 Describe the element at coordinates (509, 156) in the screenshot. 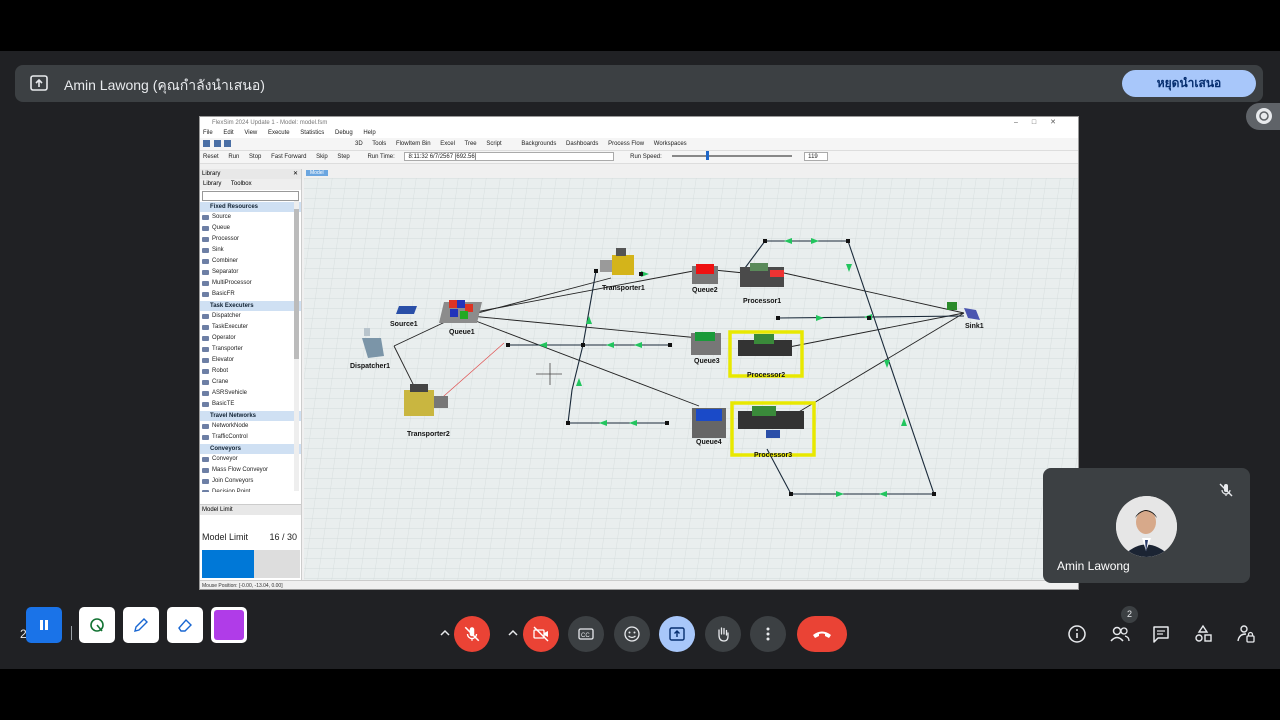

I see `run-time-field: 8:11:32 6/7/2567 [692.56]` at that location.